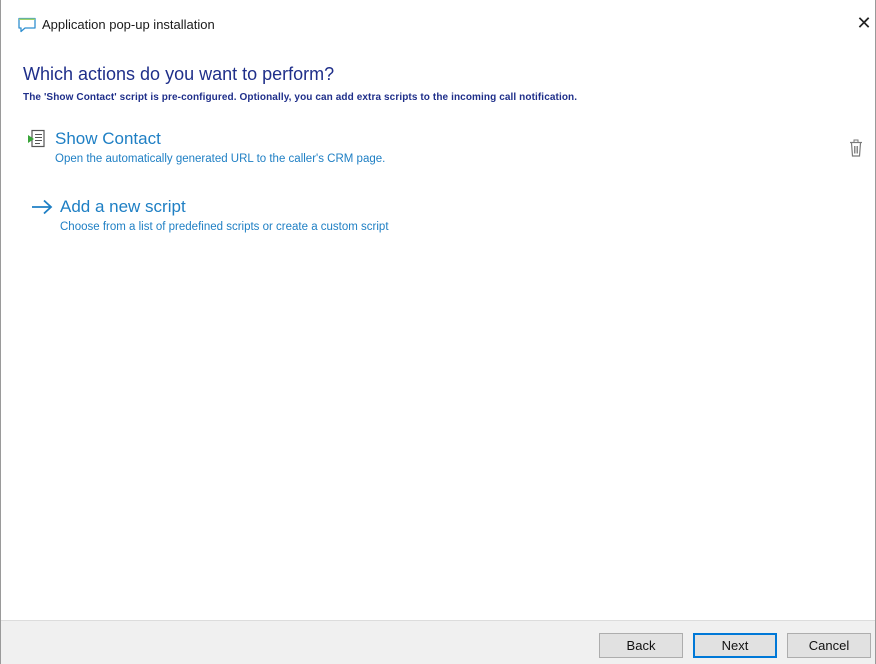 The height and width of the screenshot is (664, 876). I want to click on title-bar: Application pop-up installation ✕, so click(438, 23).